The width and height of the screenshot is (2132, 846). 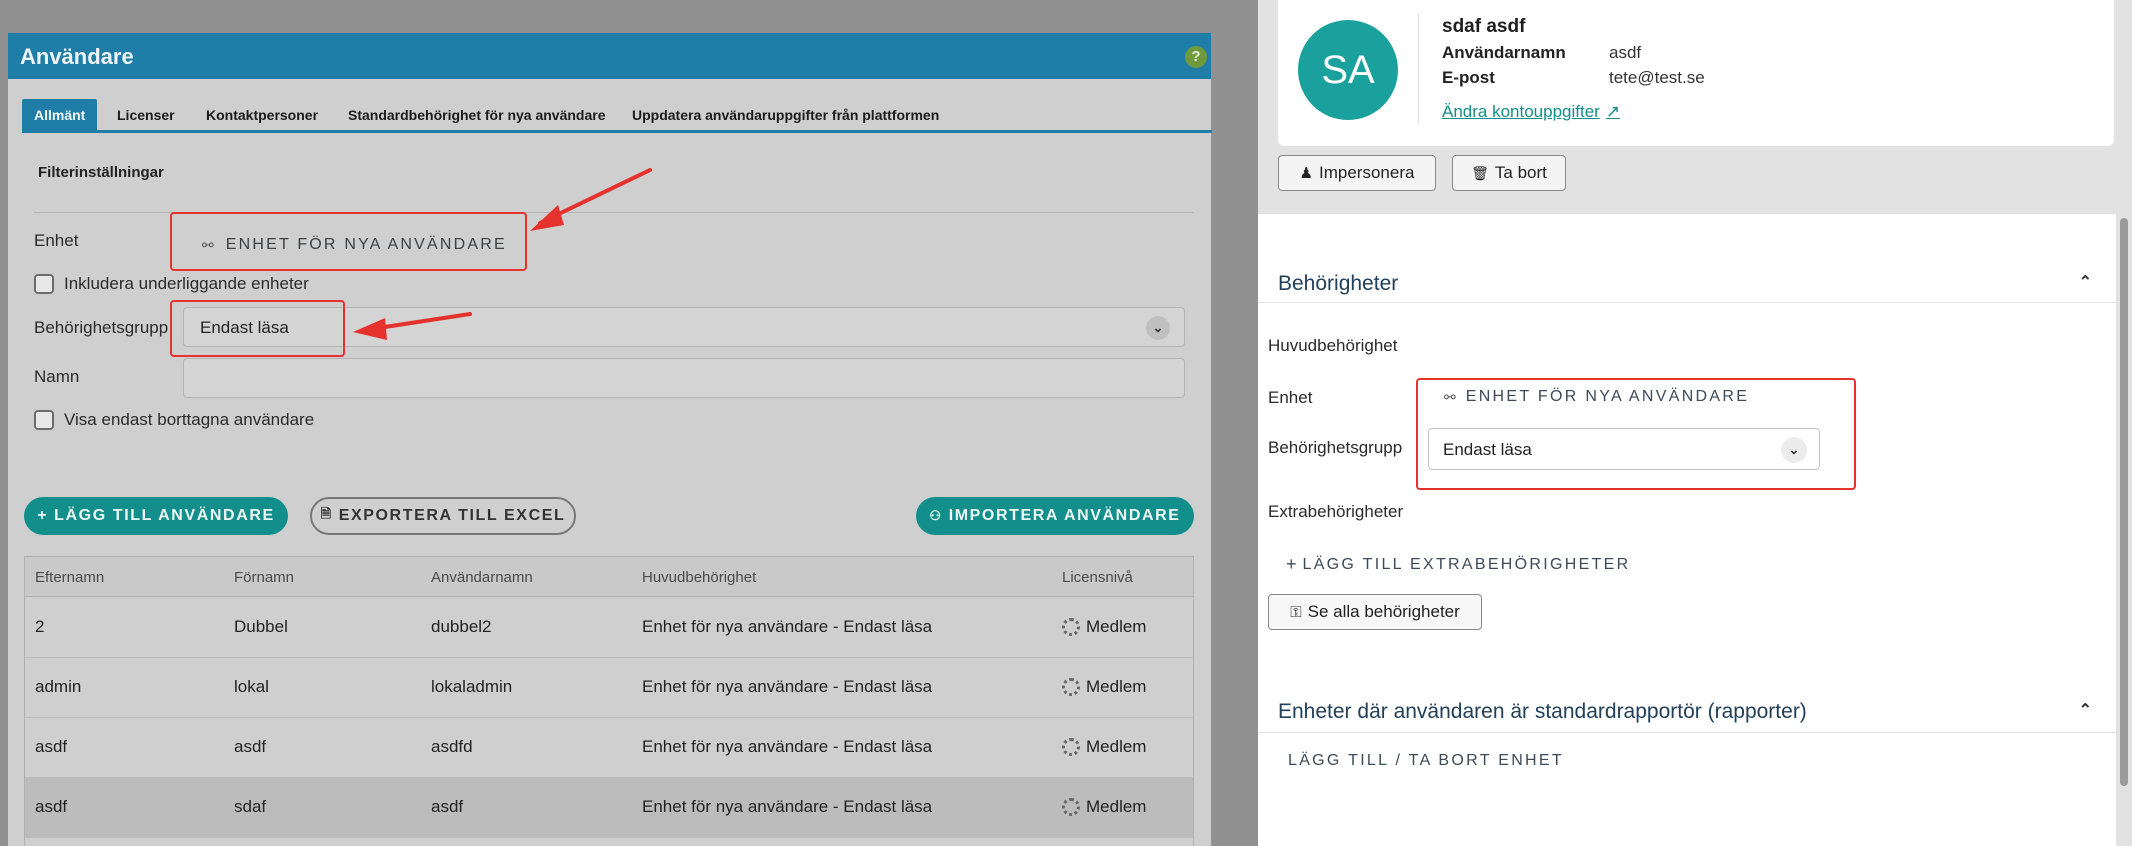 What do you see at coordinates (1383, 611) in the screenshot?
I see `see-all-label: Se alla behörigheter` at bounding box center [1383, 611].